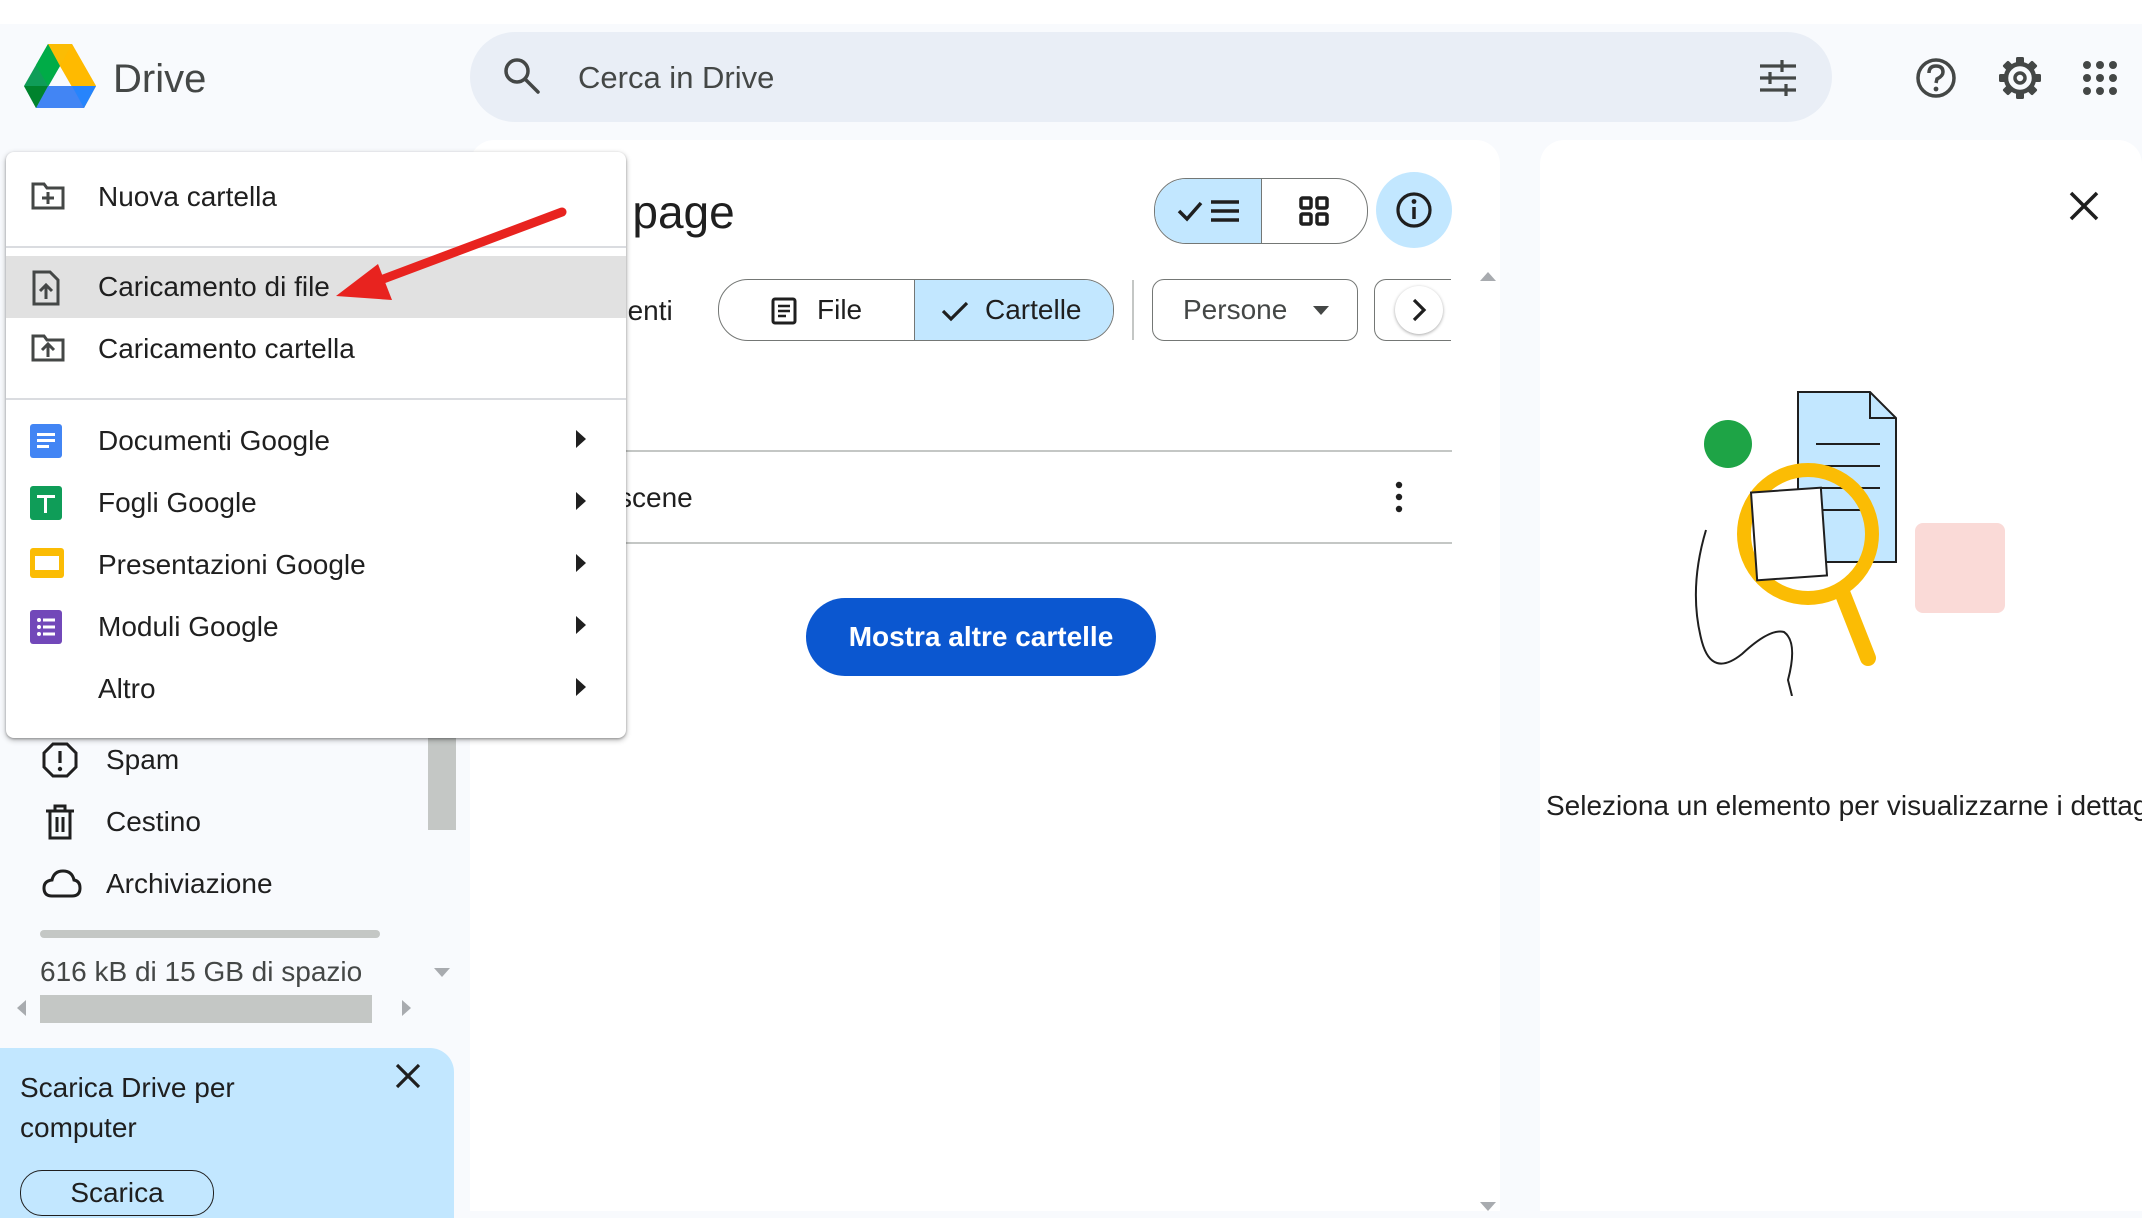  What do you see at coordinates (214, 440) in the screenshot?
I see `menu-item-label: Documenti Google` at bounding box center [214, 440].